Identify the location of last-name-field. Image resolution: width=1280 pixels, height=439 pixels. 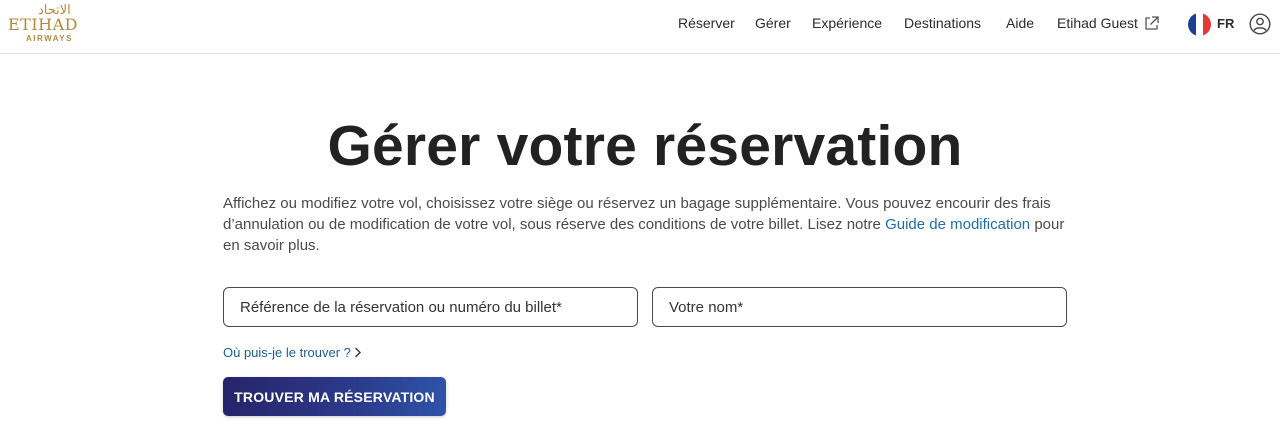
(859, 307).